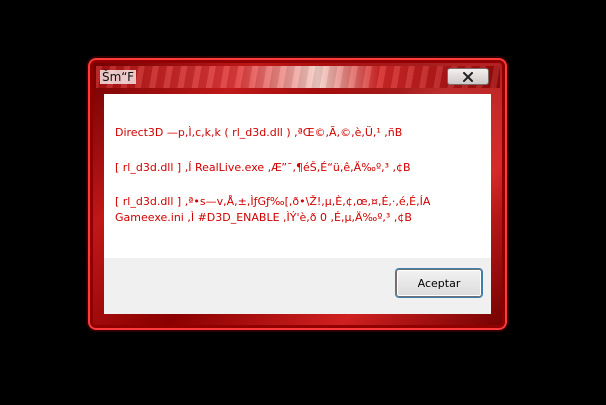  I want to click on window-title: Šm“F, so click(118, 77).